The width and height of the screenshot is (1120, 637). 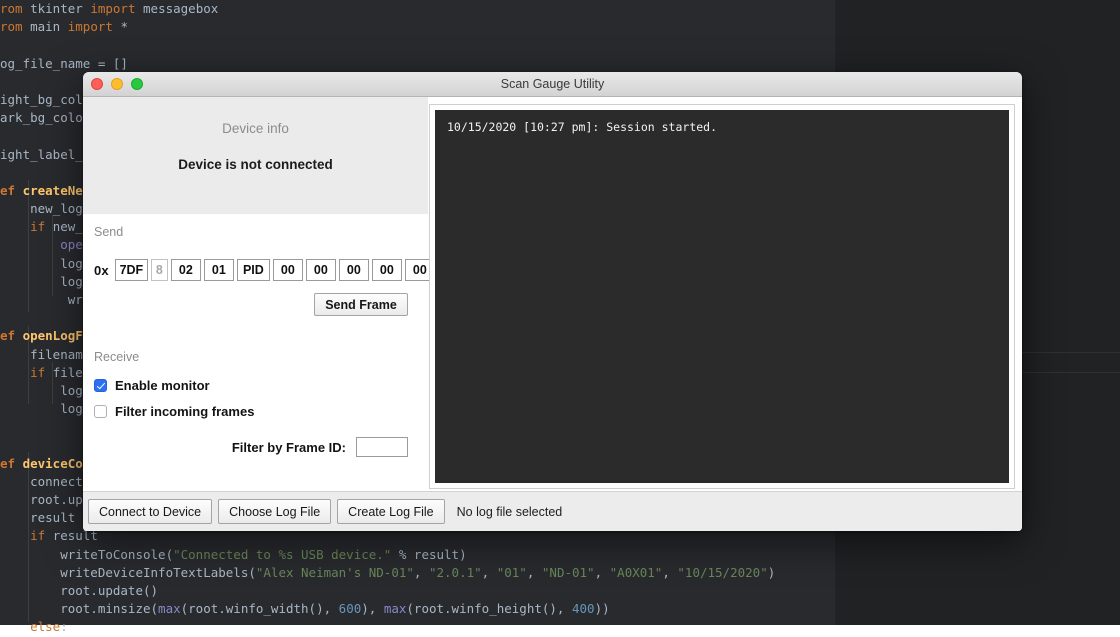 I want to click on send-section-label: Send, so click(x=108, y=232).